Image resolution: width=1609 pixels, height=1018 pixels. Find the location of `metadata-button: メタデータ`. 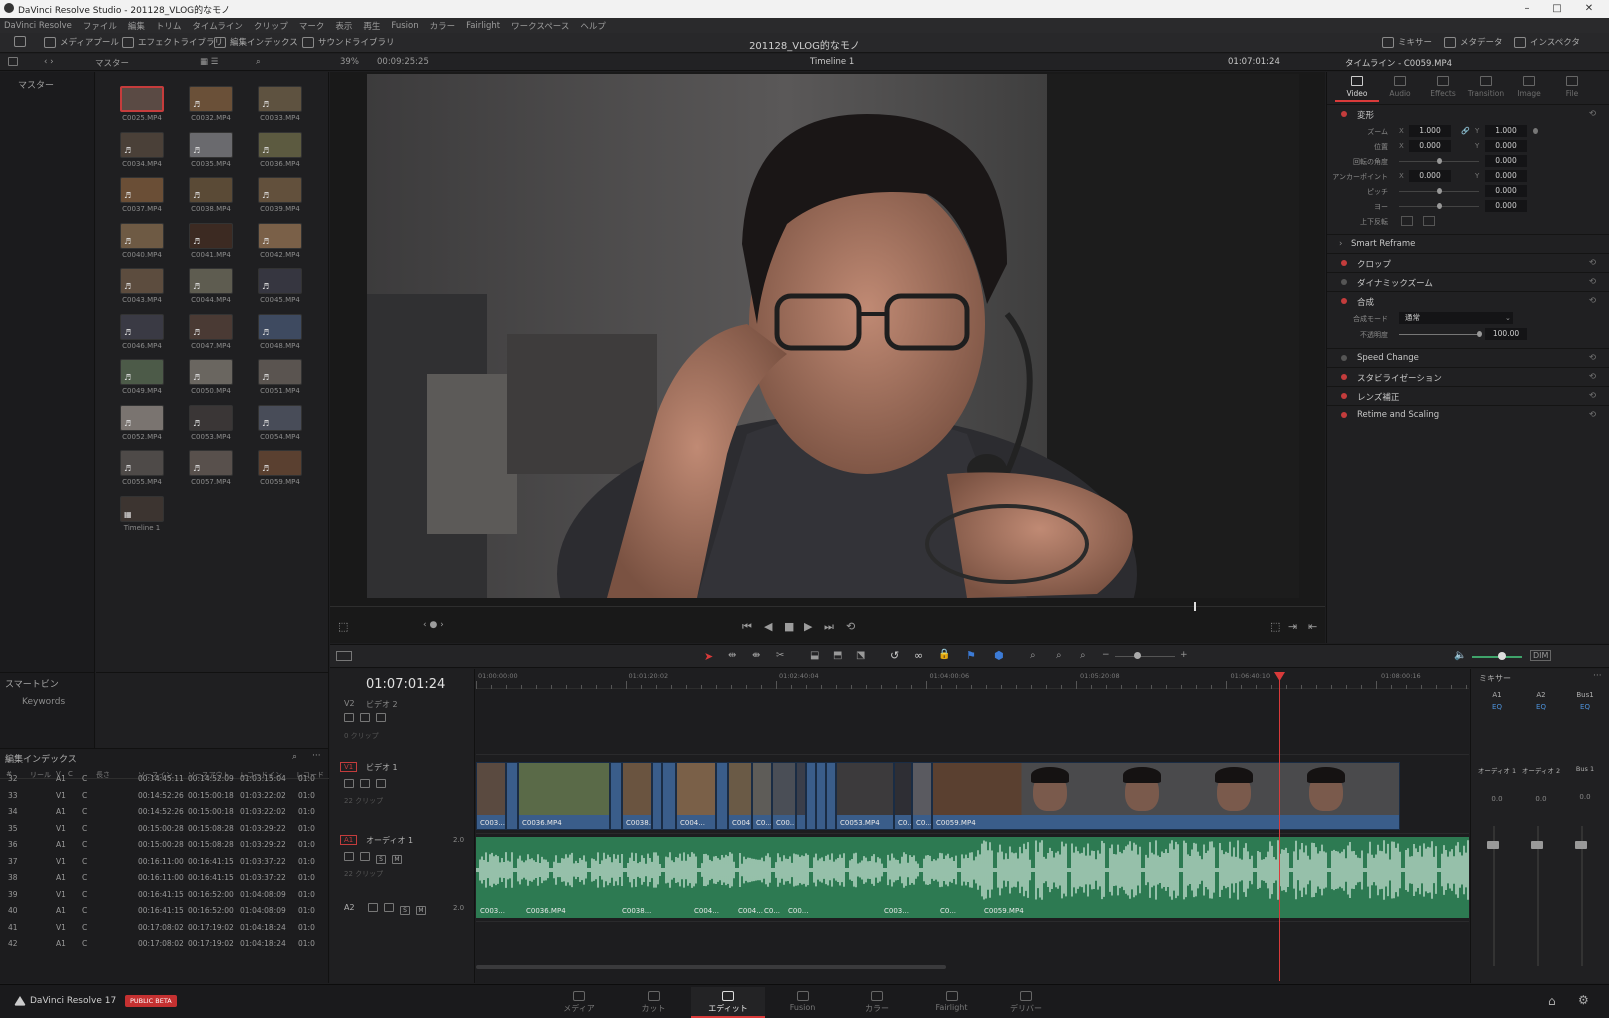

metadata-button: メタデータ is located at coordinates (1473, 42).